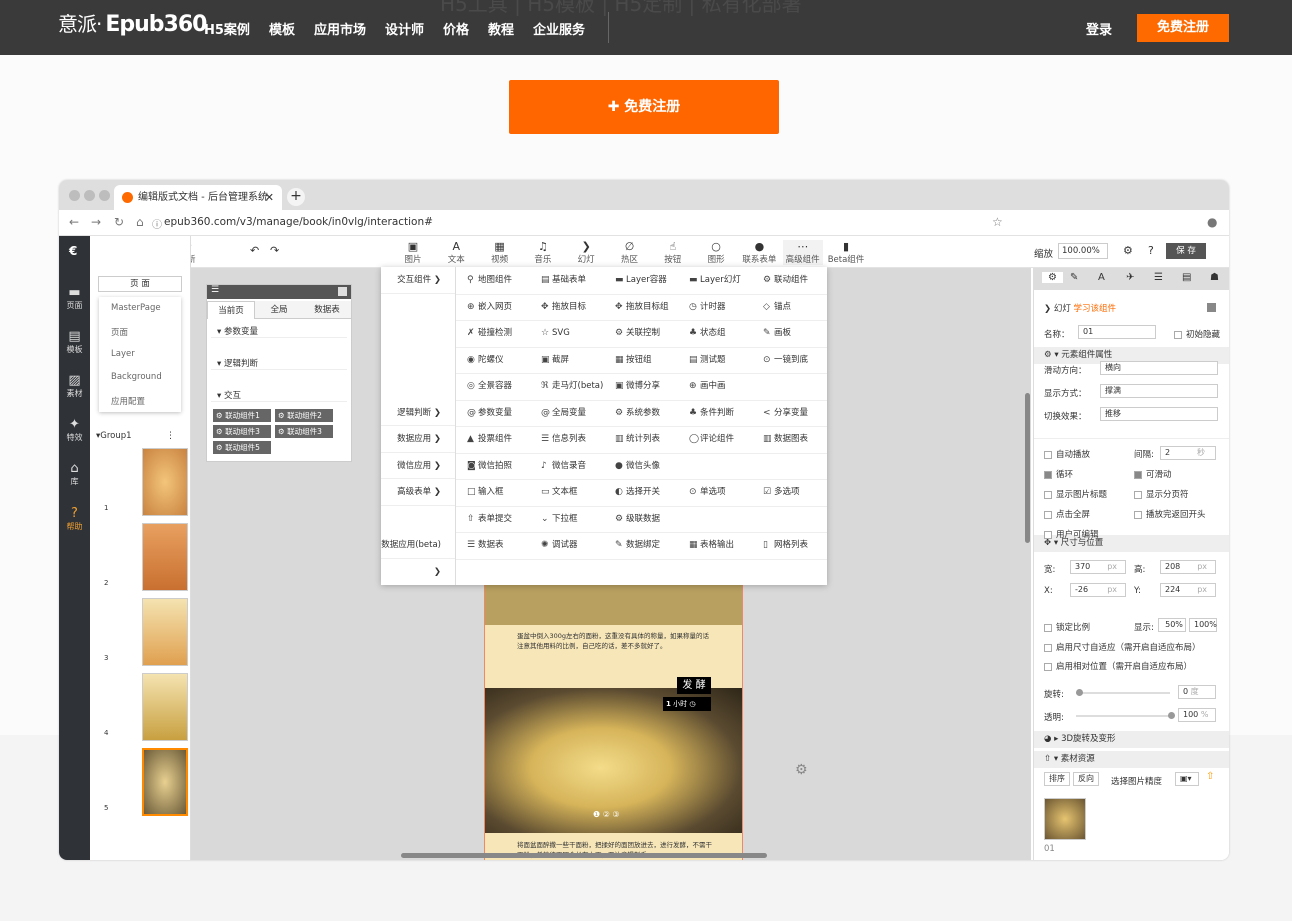  I want to click on register-button: 免费注册, so click(1183, 28).